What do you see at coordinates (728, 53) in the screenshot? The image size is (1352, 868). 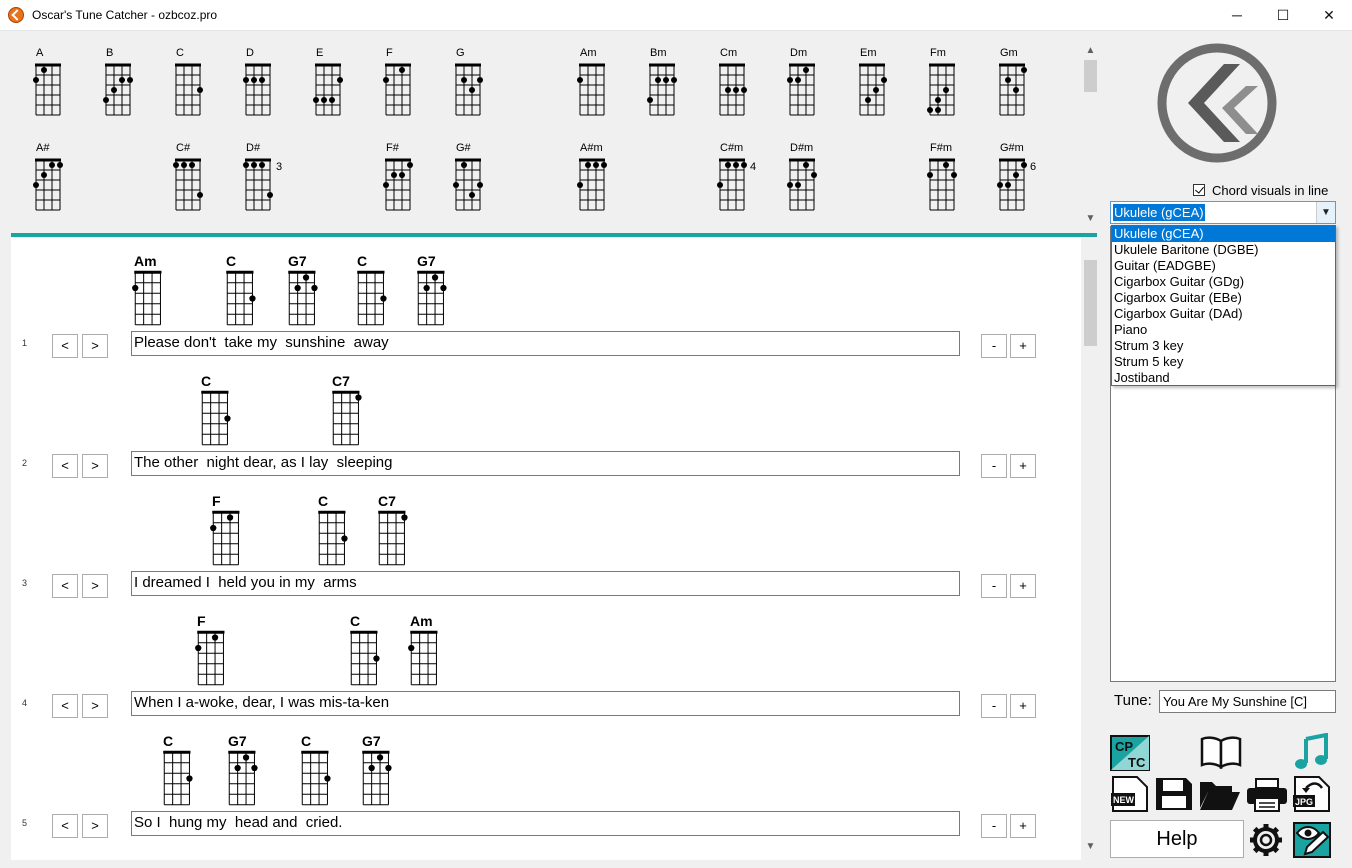 I see `palette-chord-name: Cm` at bounding box center [728, 53].